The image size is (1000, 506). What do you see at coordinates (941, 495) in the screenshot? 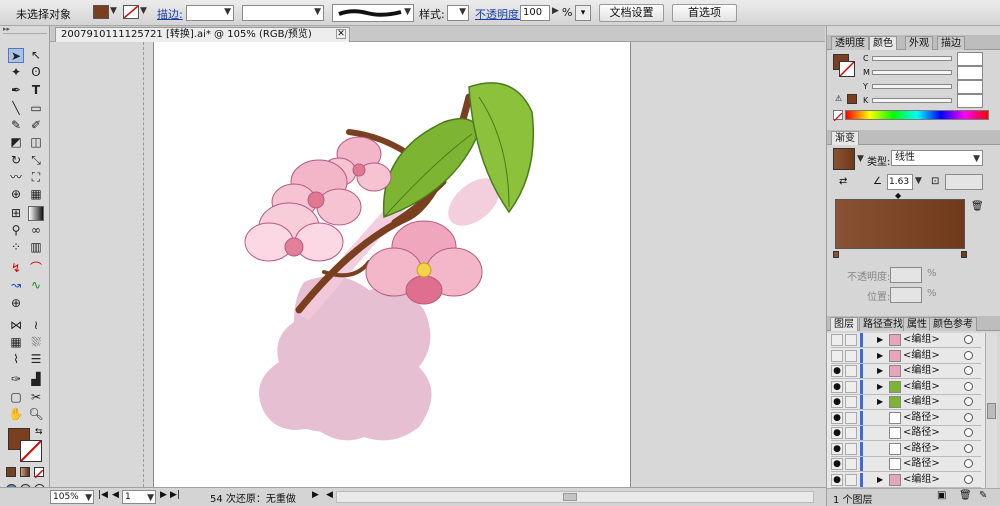
I see `new-layer-icon: ▣` at bounding box center [941, 495].